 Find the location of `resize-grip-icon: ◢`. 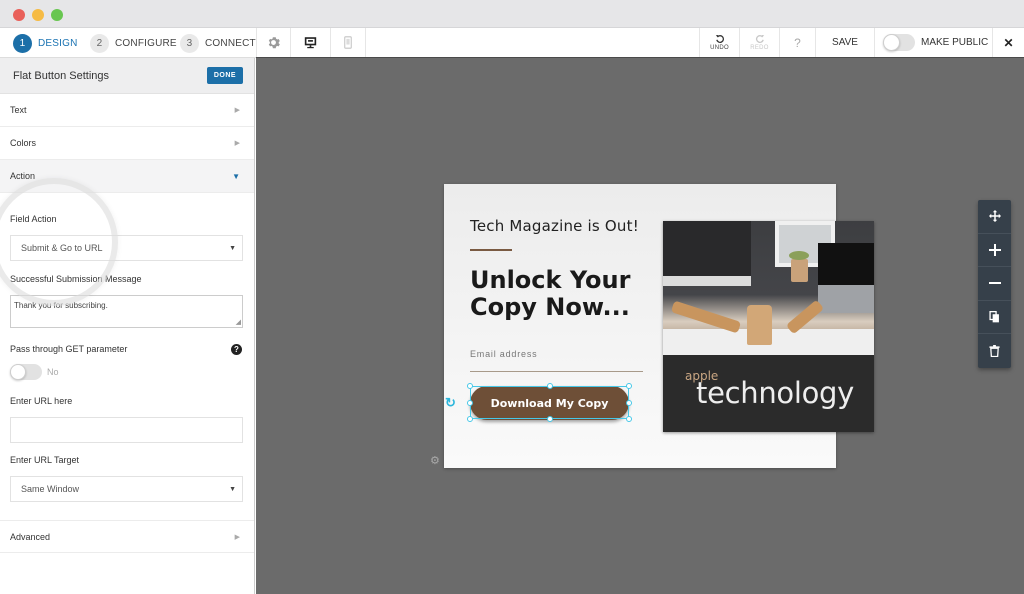

resize-grip-icon: ◢ is located at coordinates (238, 322).